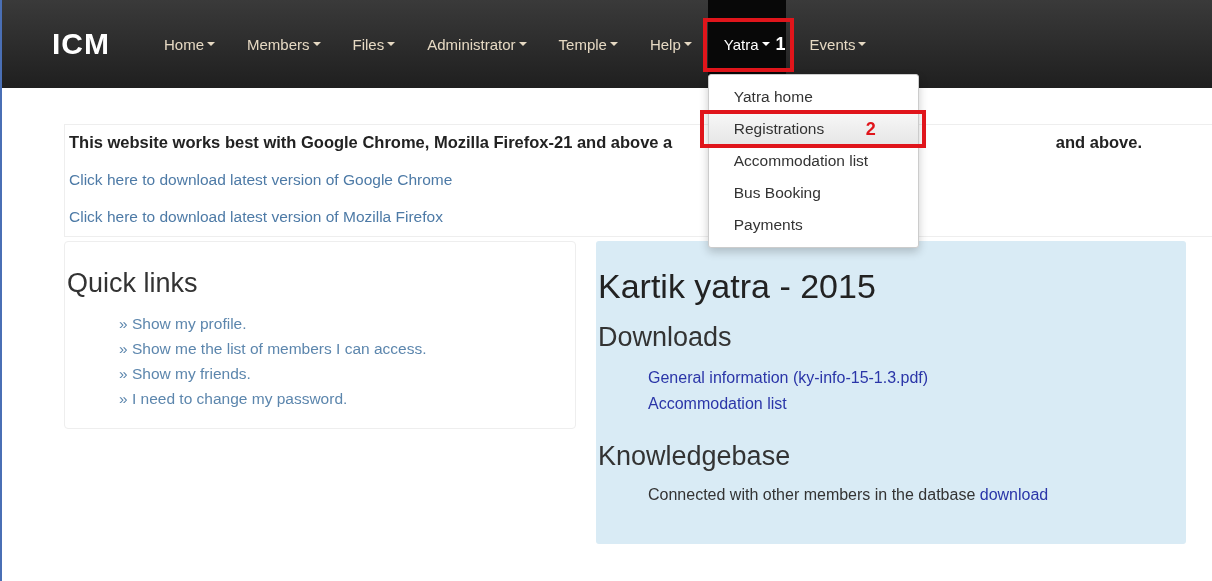 The height and width of the screenshot is (581, 1212). What do you see at coordinates (1014, 494) in the screenshot?
I see `download-link: download` at bounding box center [1014, 494].